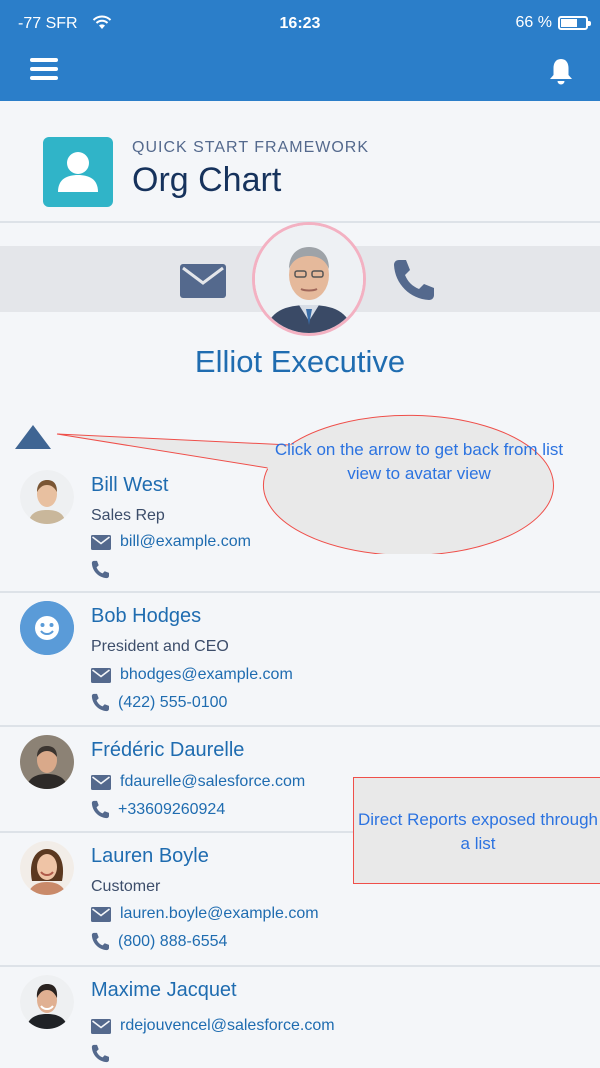 The image size is (600, 1068). Describe the element at coordinates (533, 22) in the screenshot. I see `battery-label: 66 %` at that location.